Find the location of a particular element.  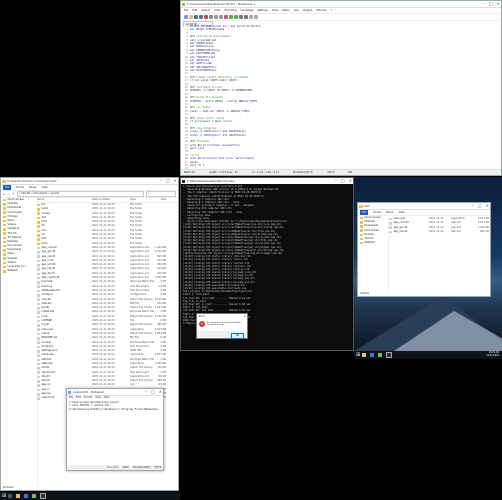

dialog-close-button: × is located at coordinates (244, 316).